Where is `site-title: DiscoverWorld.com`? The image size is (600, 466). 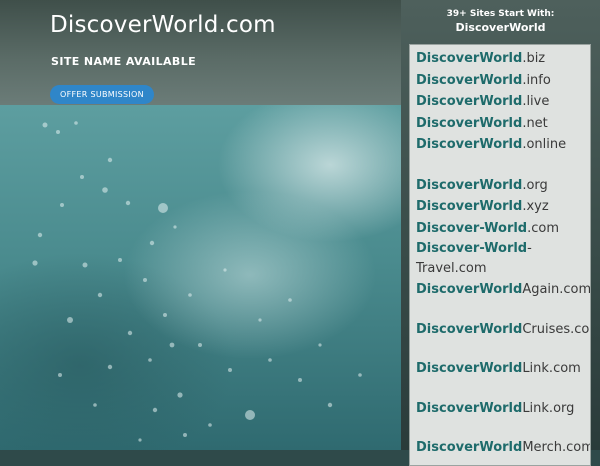 site-title: DiscoverWorld.com is located at coordinates (163, 25).